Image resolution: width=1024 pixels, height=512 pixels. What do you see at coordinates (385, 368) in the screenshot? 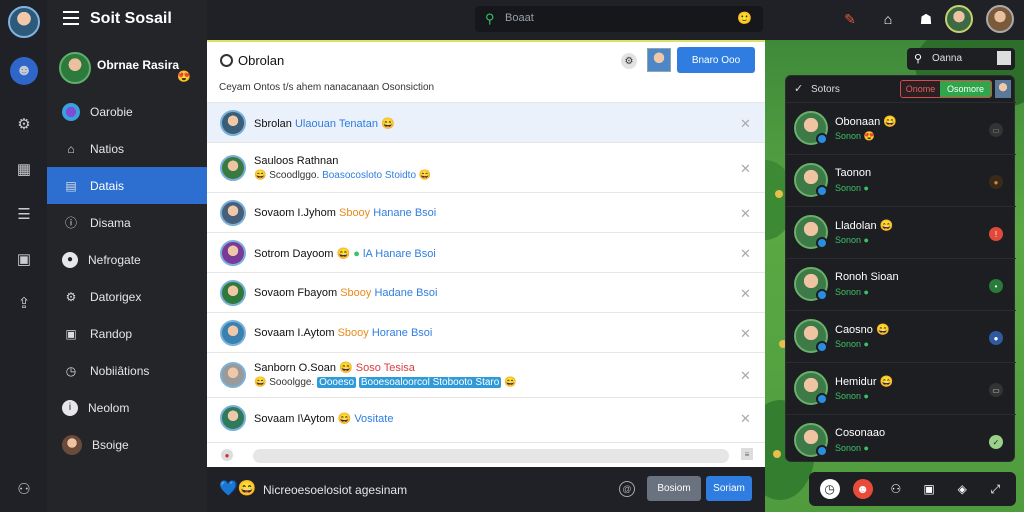
I see `list-item-tag: Soso Tesisa` at bounding box center [385, 368].